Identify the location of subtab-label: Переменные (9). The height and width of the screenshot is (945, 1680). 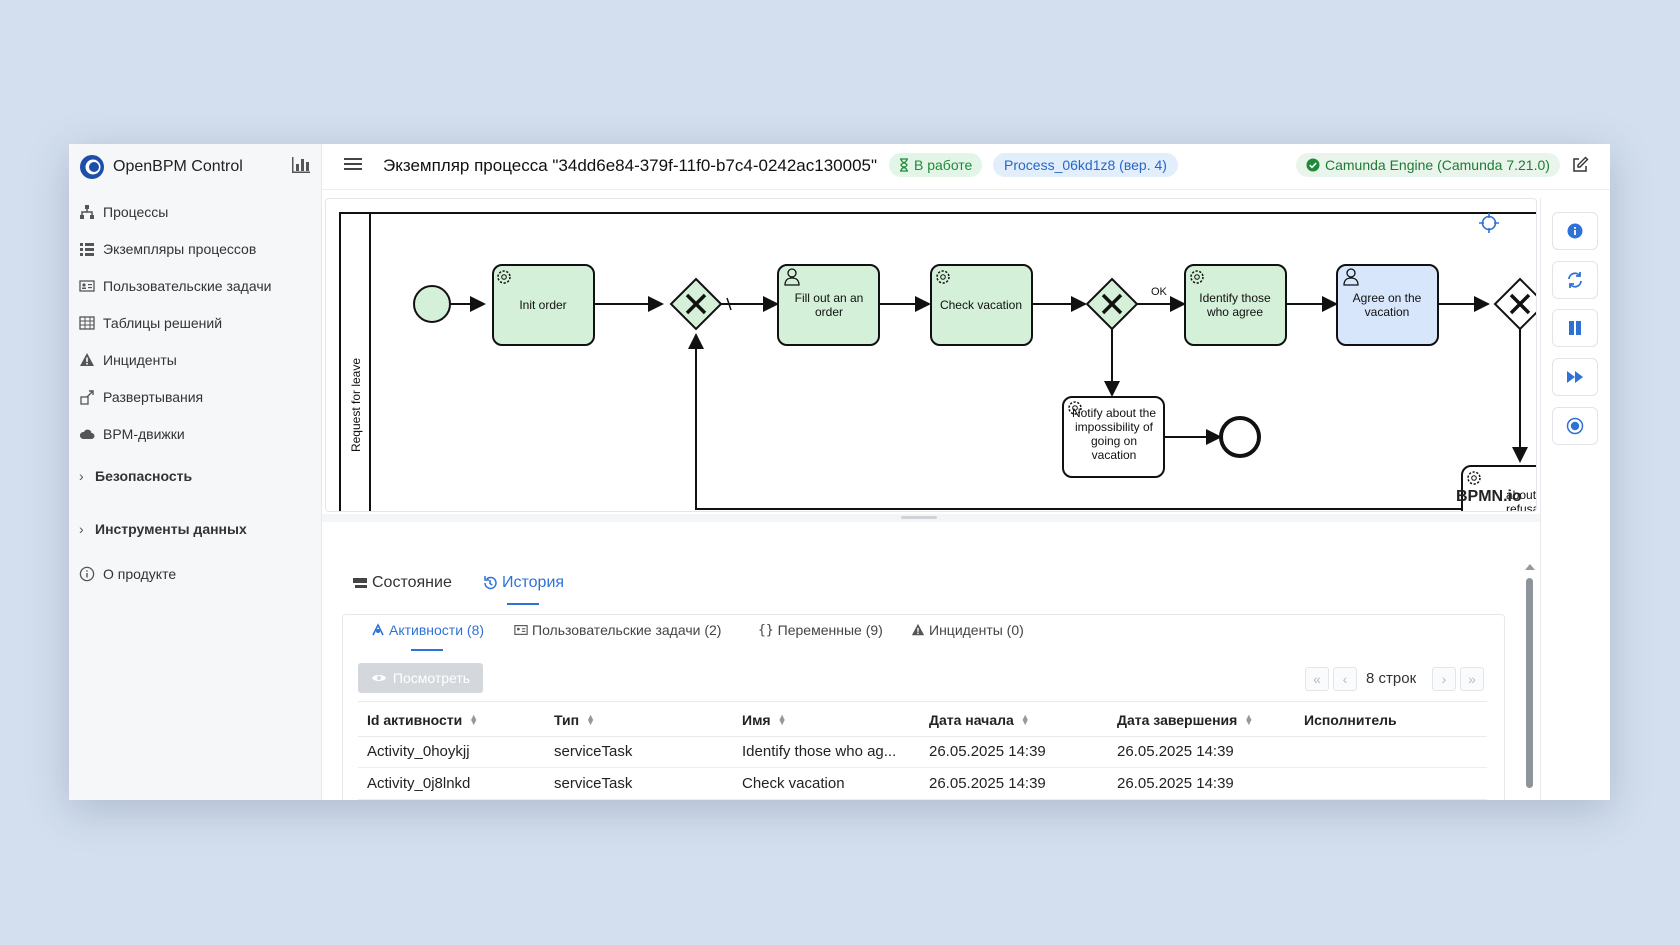
(830, 630).